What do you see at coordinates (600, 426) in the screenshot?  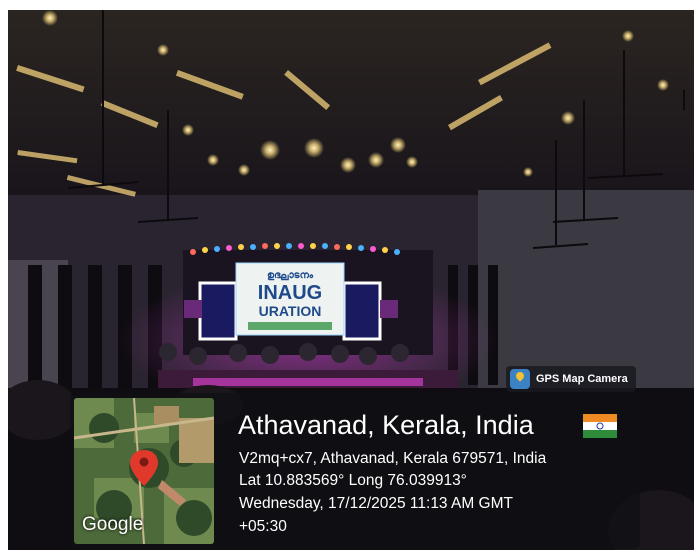 I see `india-flag-icon` at bounding box center [600, 426].